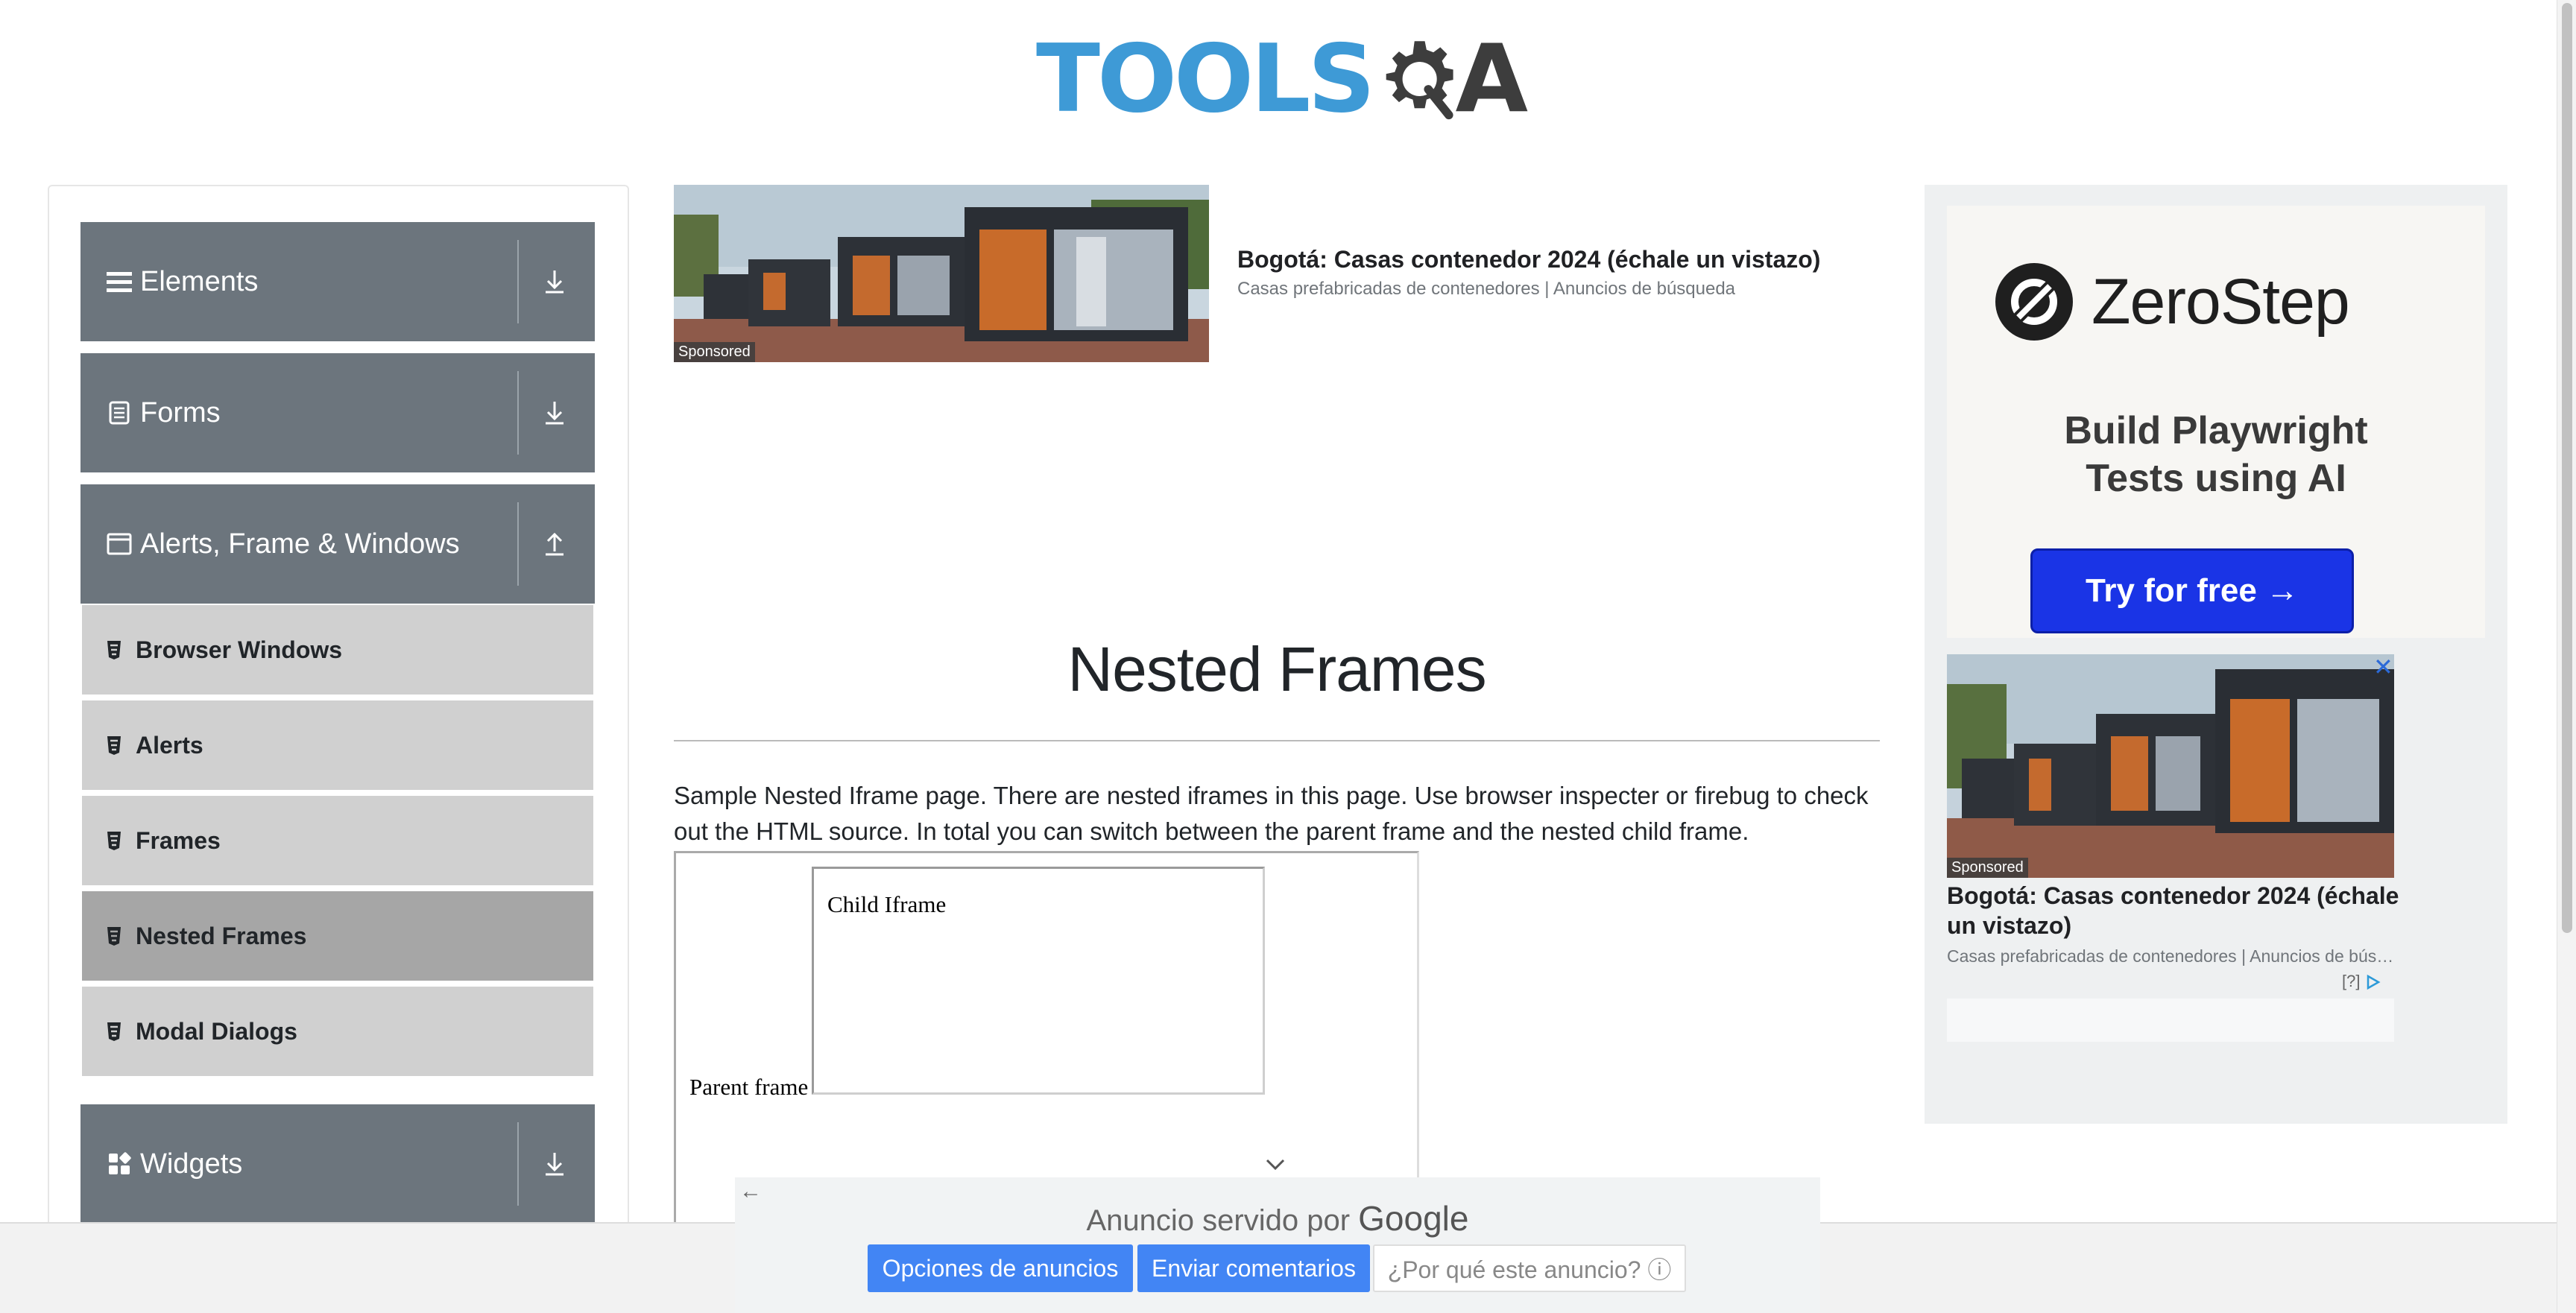  What do you see at coordinates (1038, 981) in the screenshot?
I see `child-iframe: Child Iframe` at bounding box center [1038, 981].